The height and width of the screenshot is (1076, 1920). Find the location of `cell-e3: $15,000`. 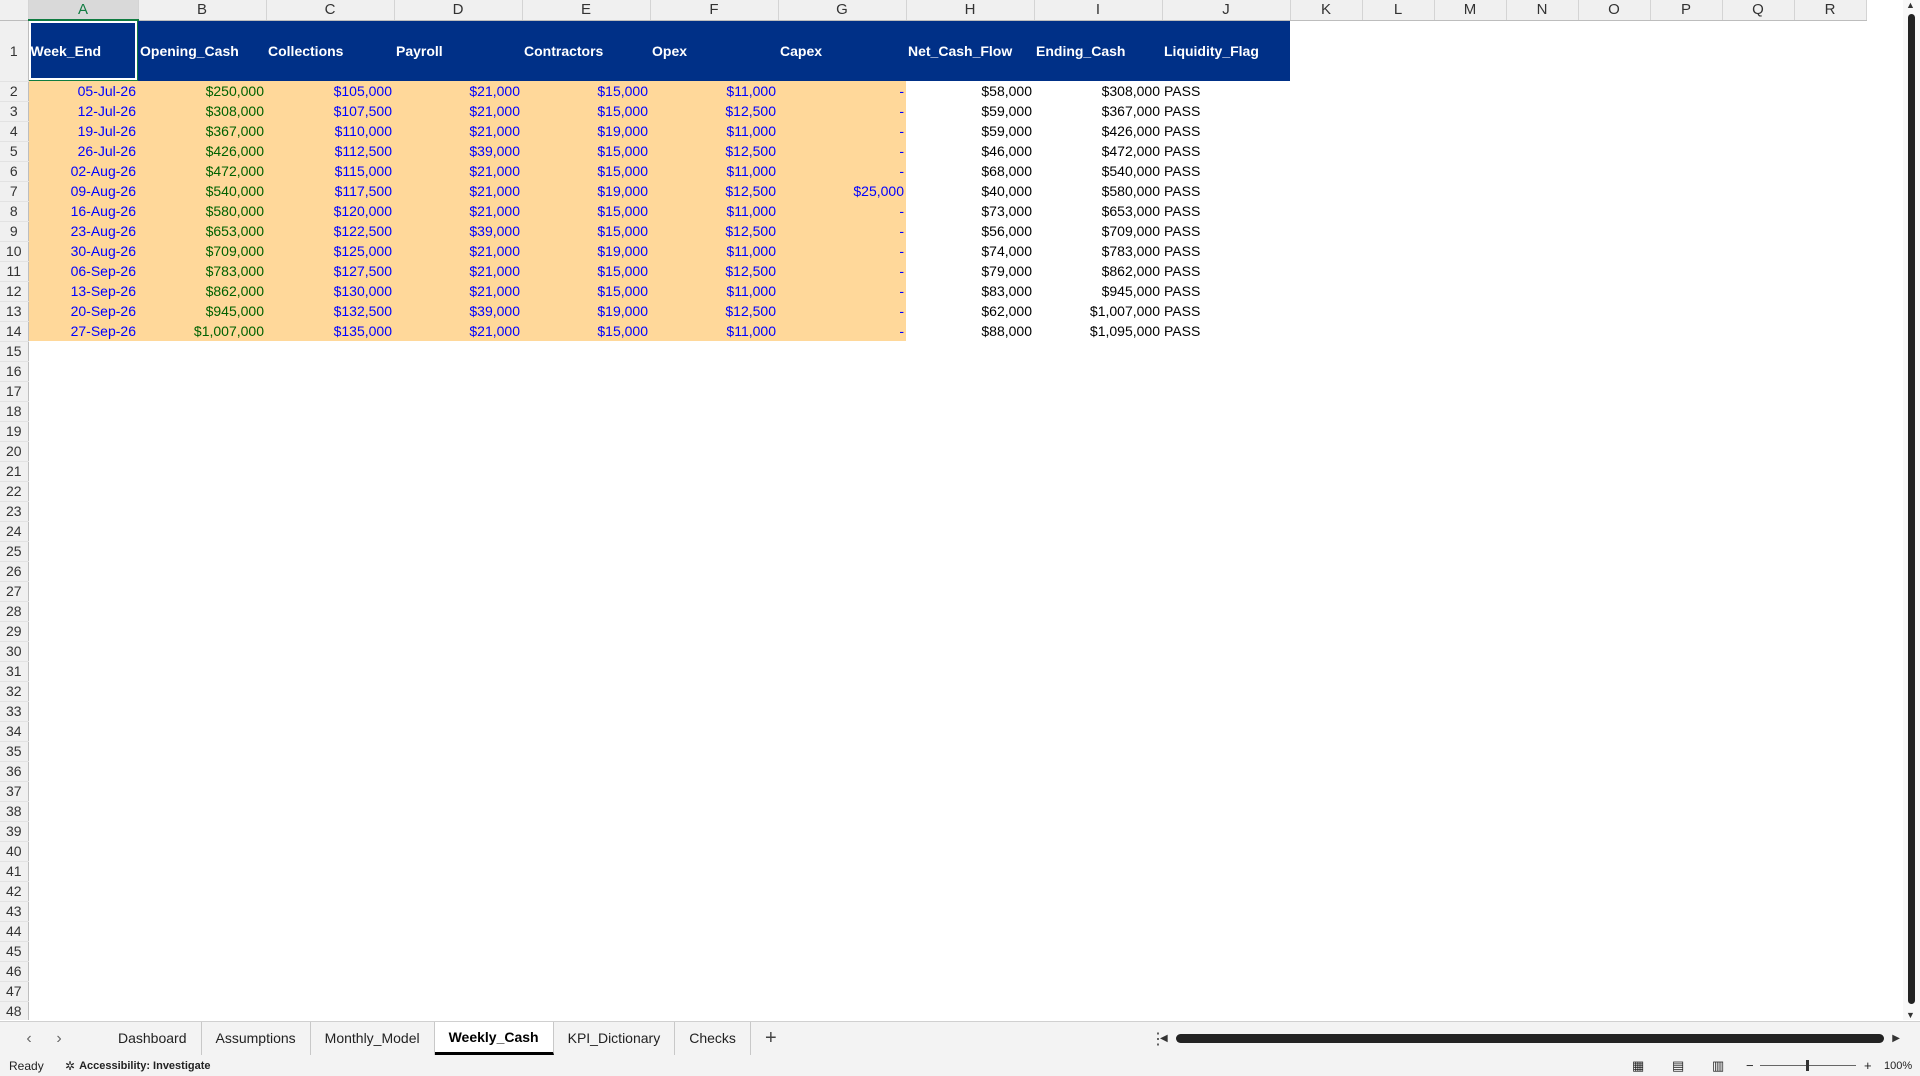

cell-e3: $15,000 is located at coordinates (586, 111).